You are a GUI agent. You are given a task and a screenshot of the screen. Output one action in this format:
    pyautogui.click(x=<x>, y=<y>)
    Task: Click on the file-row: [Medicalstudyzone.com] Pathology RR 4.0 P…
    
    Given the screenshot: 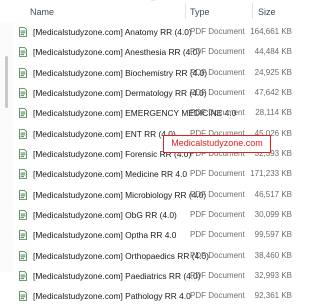 What is the action you would take?
    pyautogui.click(x=150, y=296)
    